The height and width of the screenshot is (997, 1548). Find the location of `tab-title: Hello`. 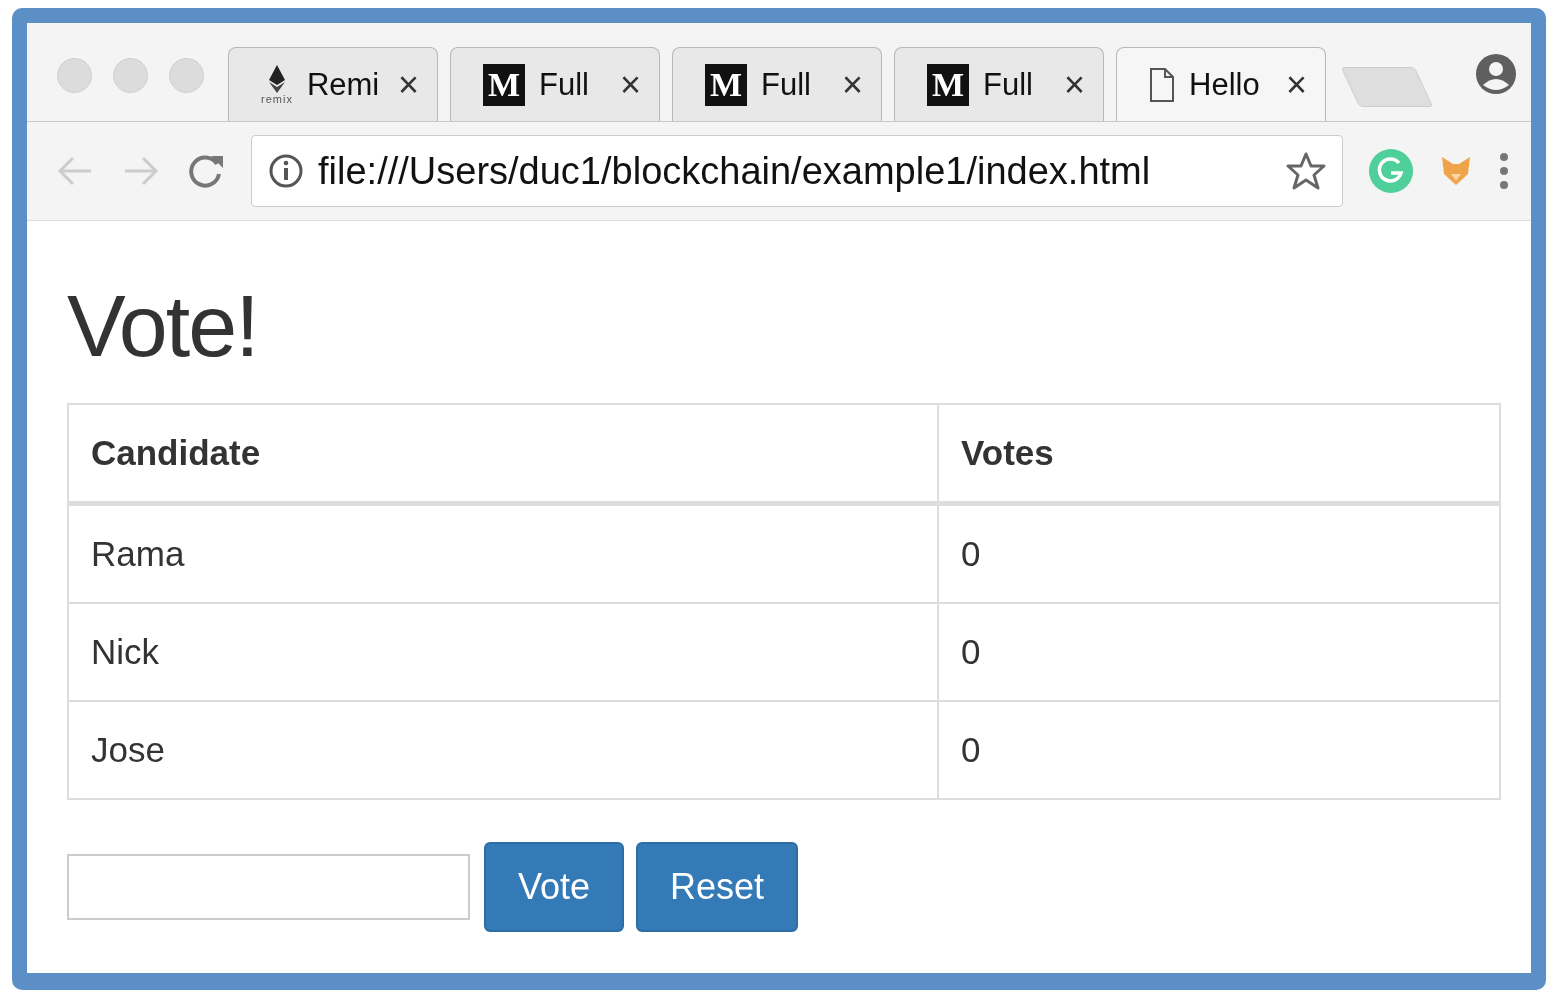

tab-title: Hello is located at coordinates (1225, 84).